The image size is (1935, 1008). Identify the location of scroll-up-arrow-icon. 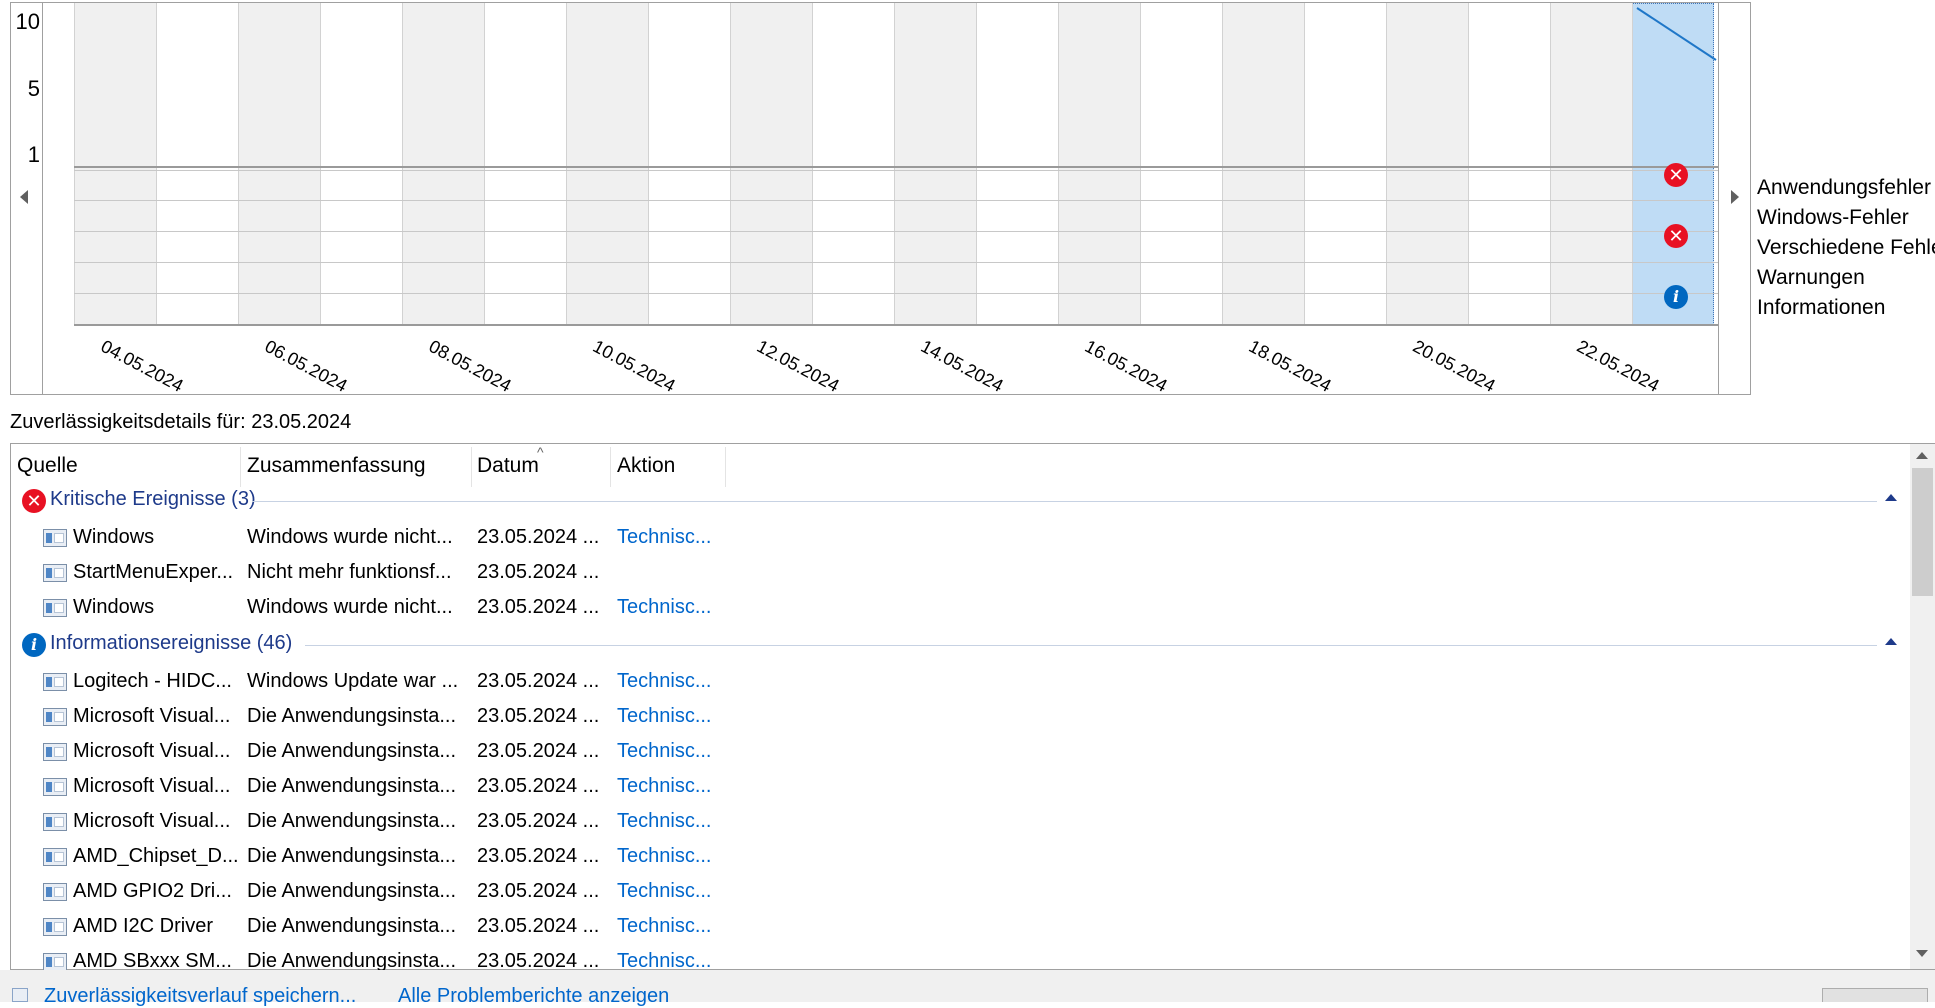
(1922, 455).